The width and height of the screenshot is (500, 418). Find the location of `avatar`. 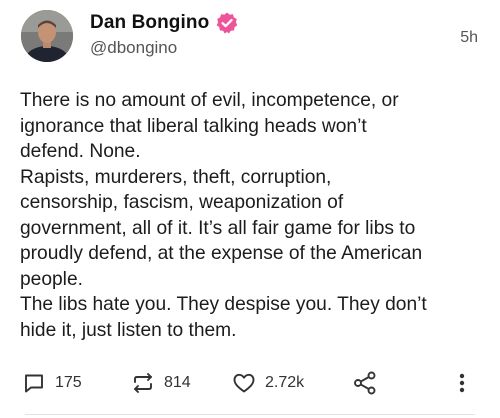

avatar is located at coordinates (47, 36).